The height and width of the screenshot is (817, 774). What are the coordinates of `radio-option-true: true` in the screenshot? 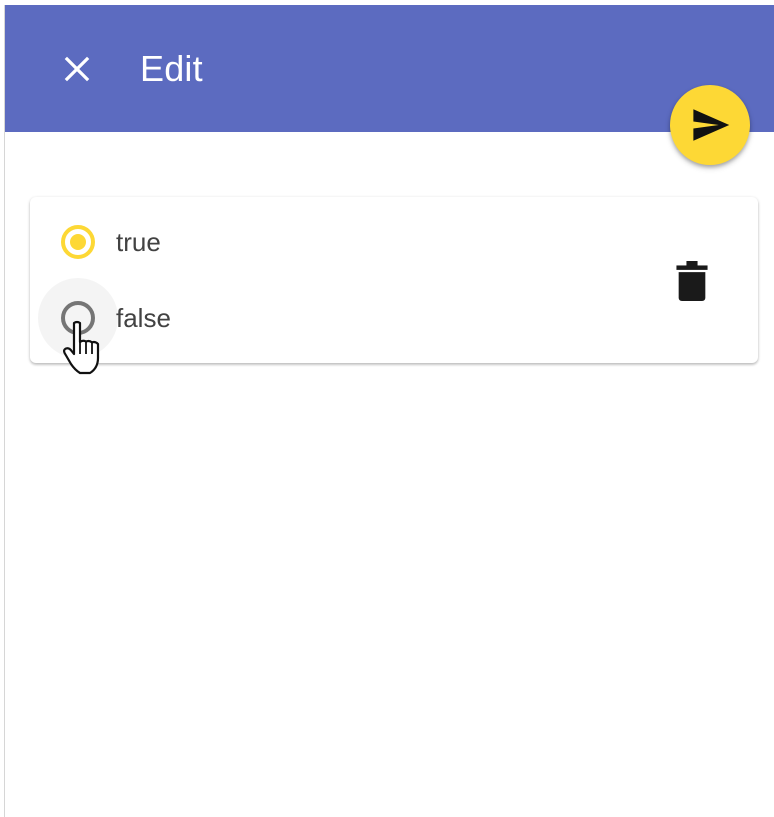 It's located at (105, 242).